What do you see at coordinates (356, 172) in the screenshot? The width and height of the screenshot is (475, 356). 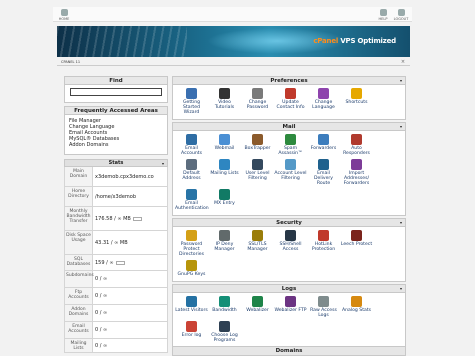 I see `mail-item: Import Addresses/ Forwarders` at bounding box center [356, 172].